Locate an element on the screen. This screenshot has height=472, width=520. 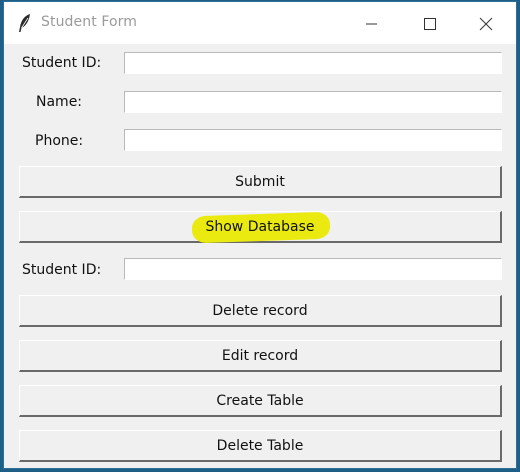
delete-record-button: Delete record is located at coordinates (260, 311).